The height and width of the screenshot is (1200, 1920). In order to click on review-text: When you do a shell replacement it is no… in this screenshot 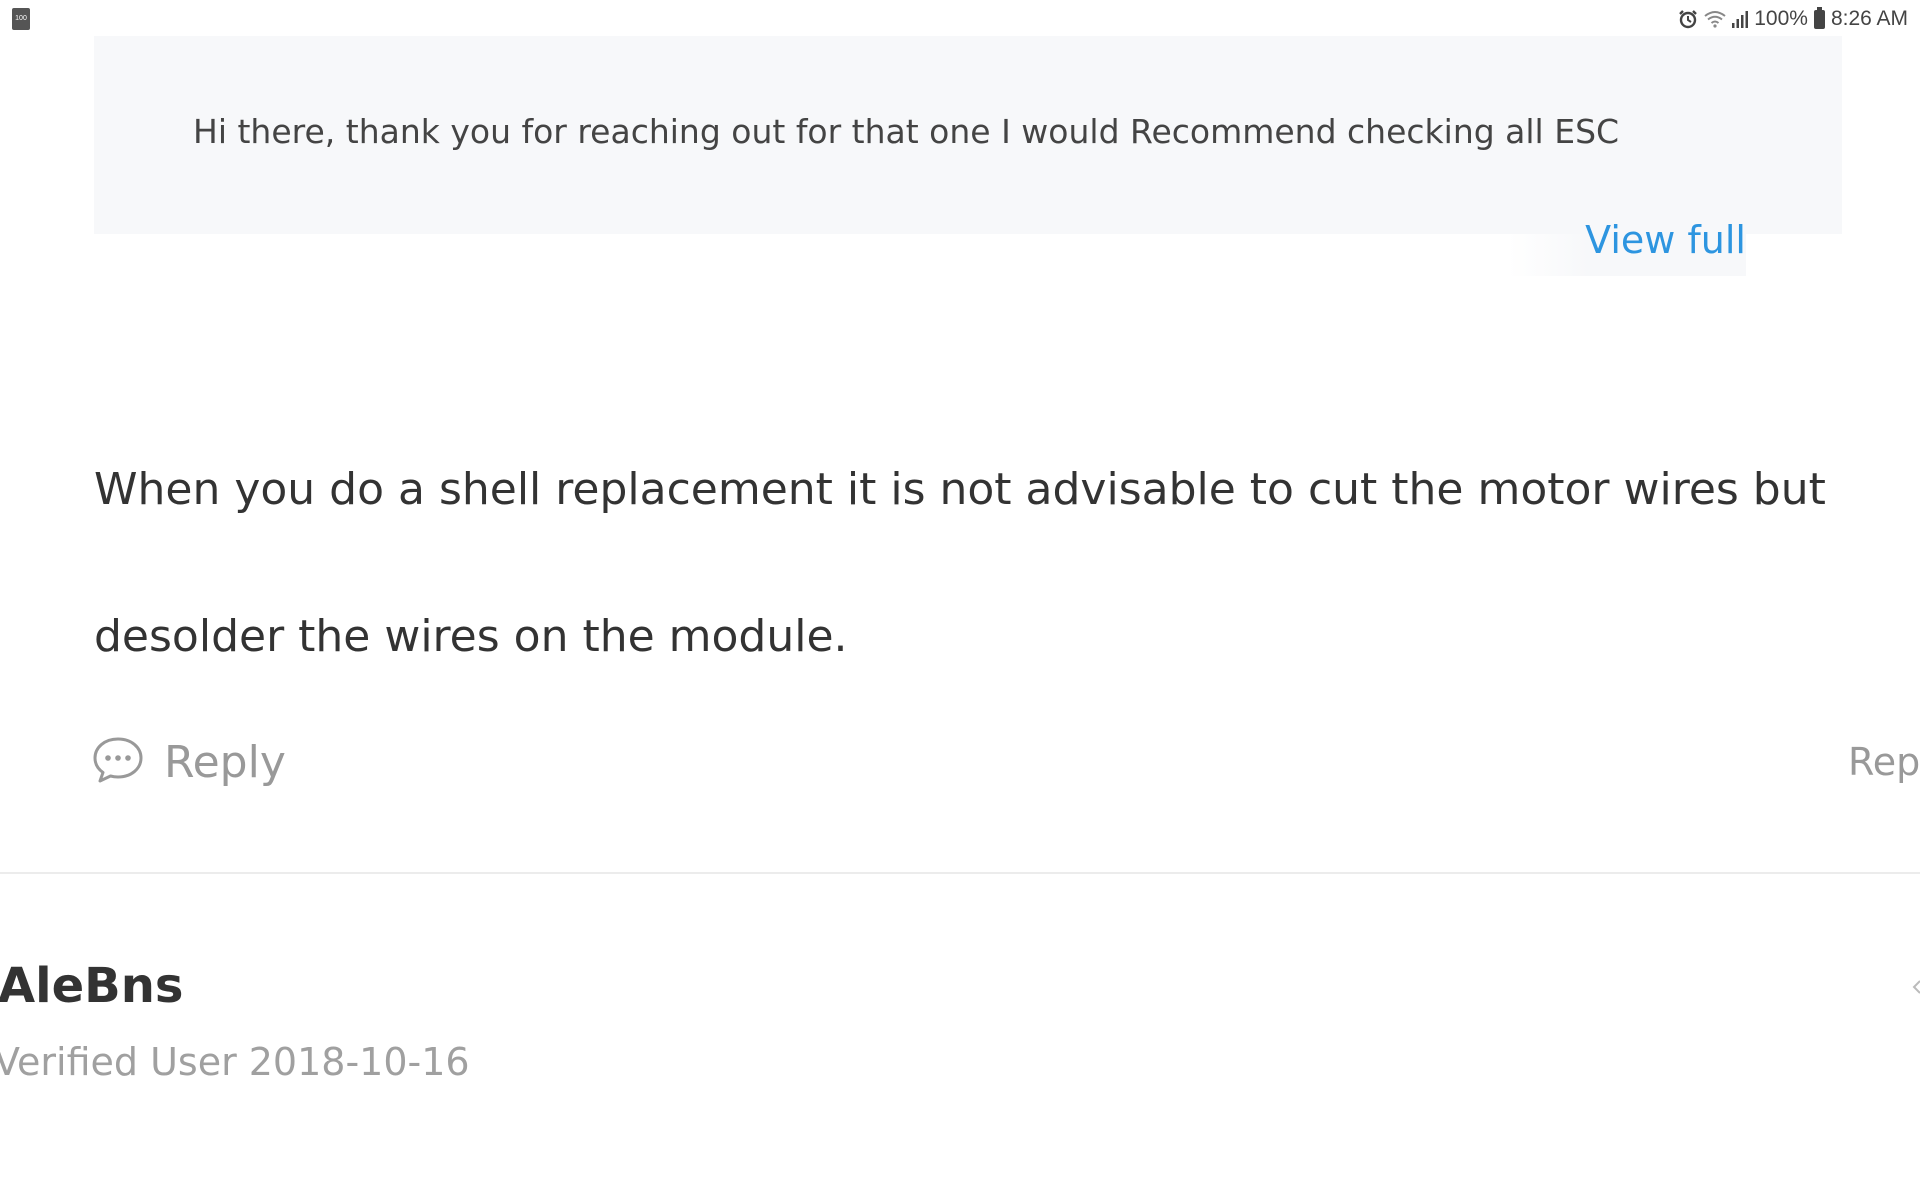, I will do `click(960, 563)`.